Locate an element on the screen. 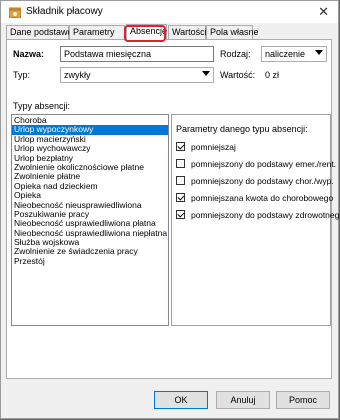  absence-params-label: Parametry danego typu absencji: is located at coordinates (242, 129).